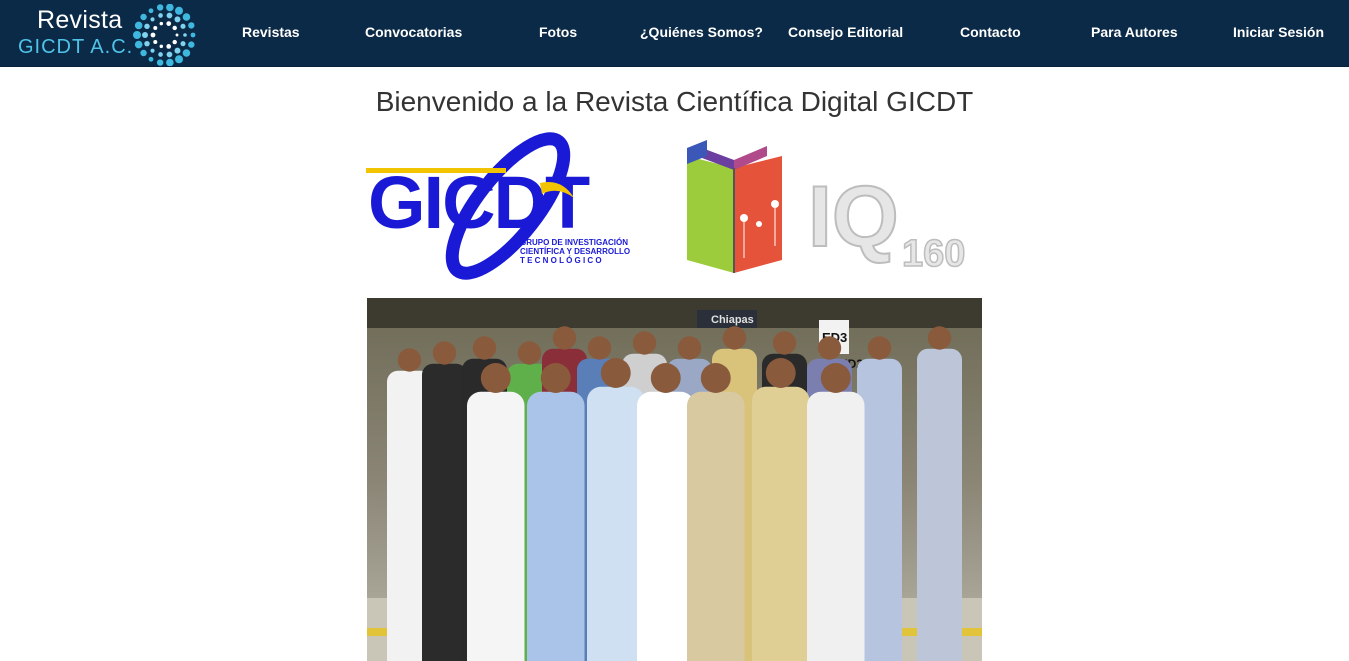 This screenshot has height=661, width=1349. I want to click on gicdt-tagline-1: GRUPO DE INVESTIGACIÓN, so click(574, 242).